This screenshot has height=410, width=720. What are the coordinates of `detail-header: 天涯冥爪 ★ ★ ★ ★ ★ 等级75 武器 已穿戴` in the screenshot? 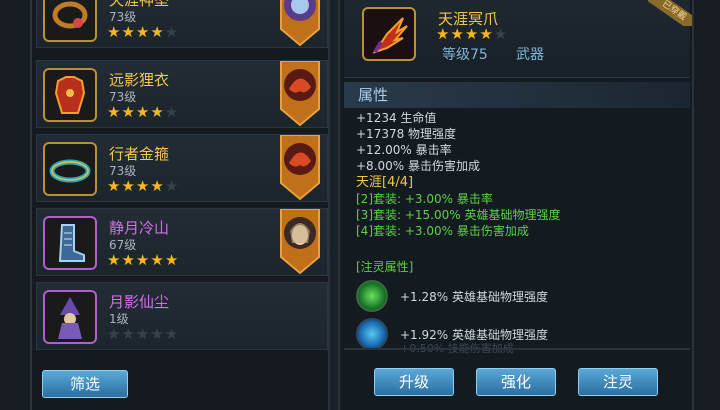 It's located at (518, 39).